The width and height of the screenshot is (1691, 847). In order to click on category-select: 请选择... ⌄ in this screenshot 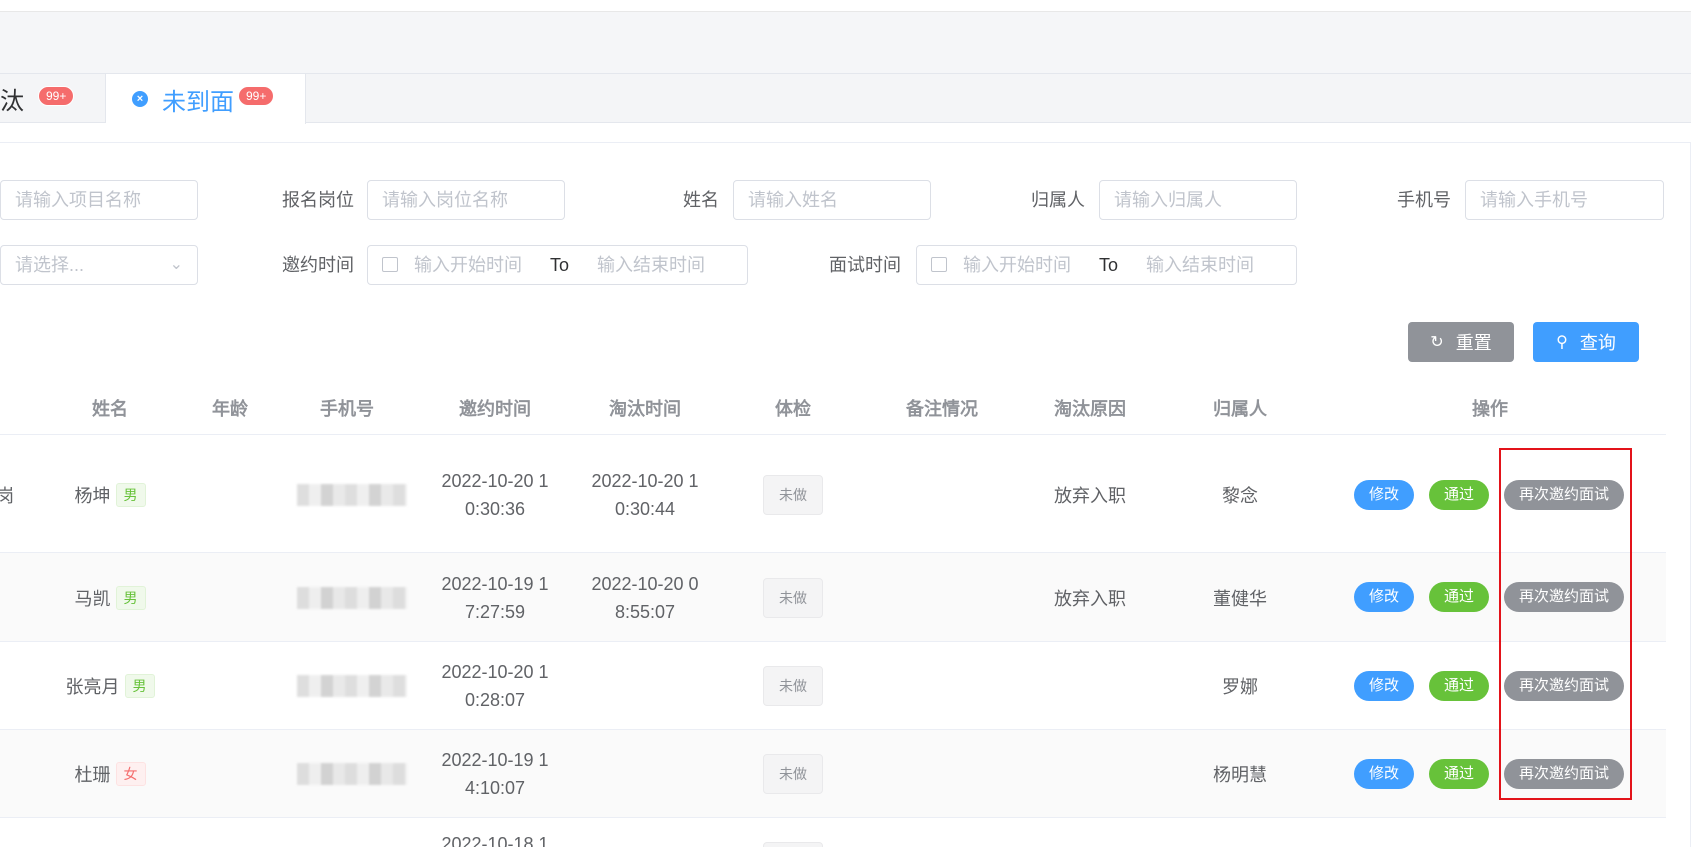, I will do `click(99, 265)`.